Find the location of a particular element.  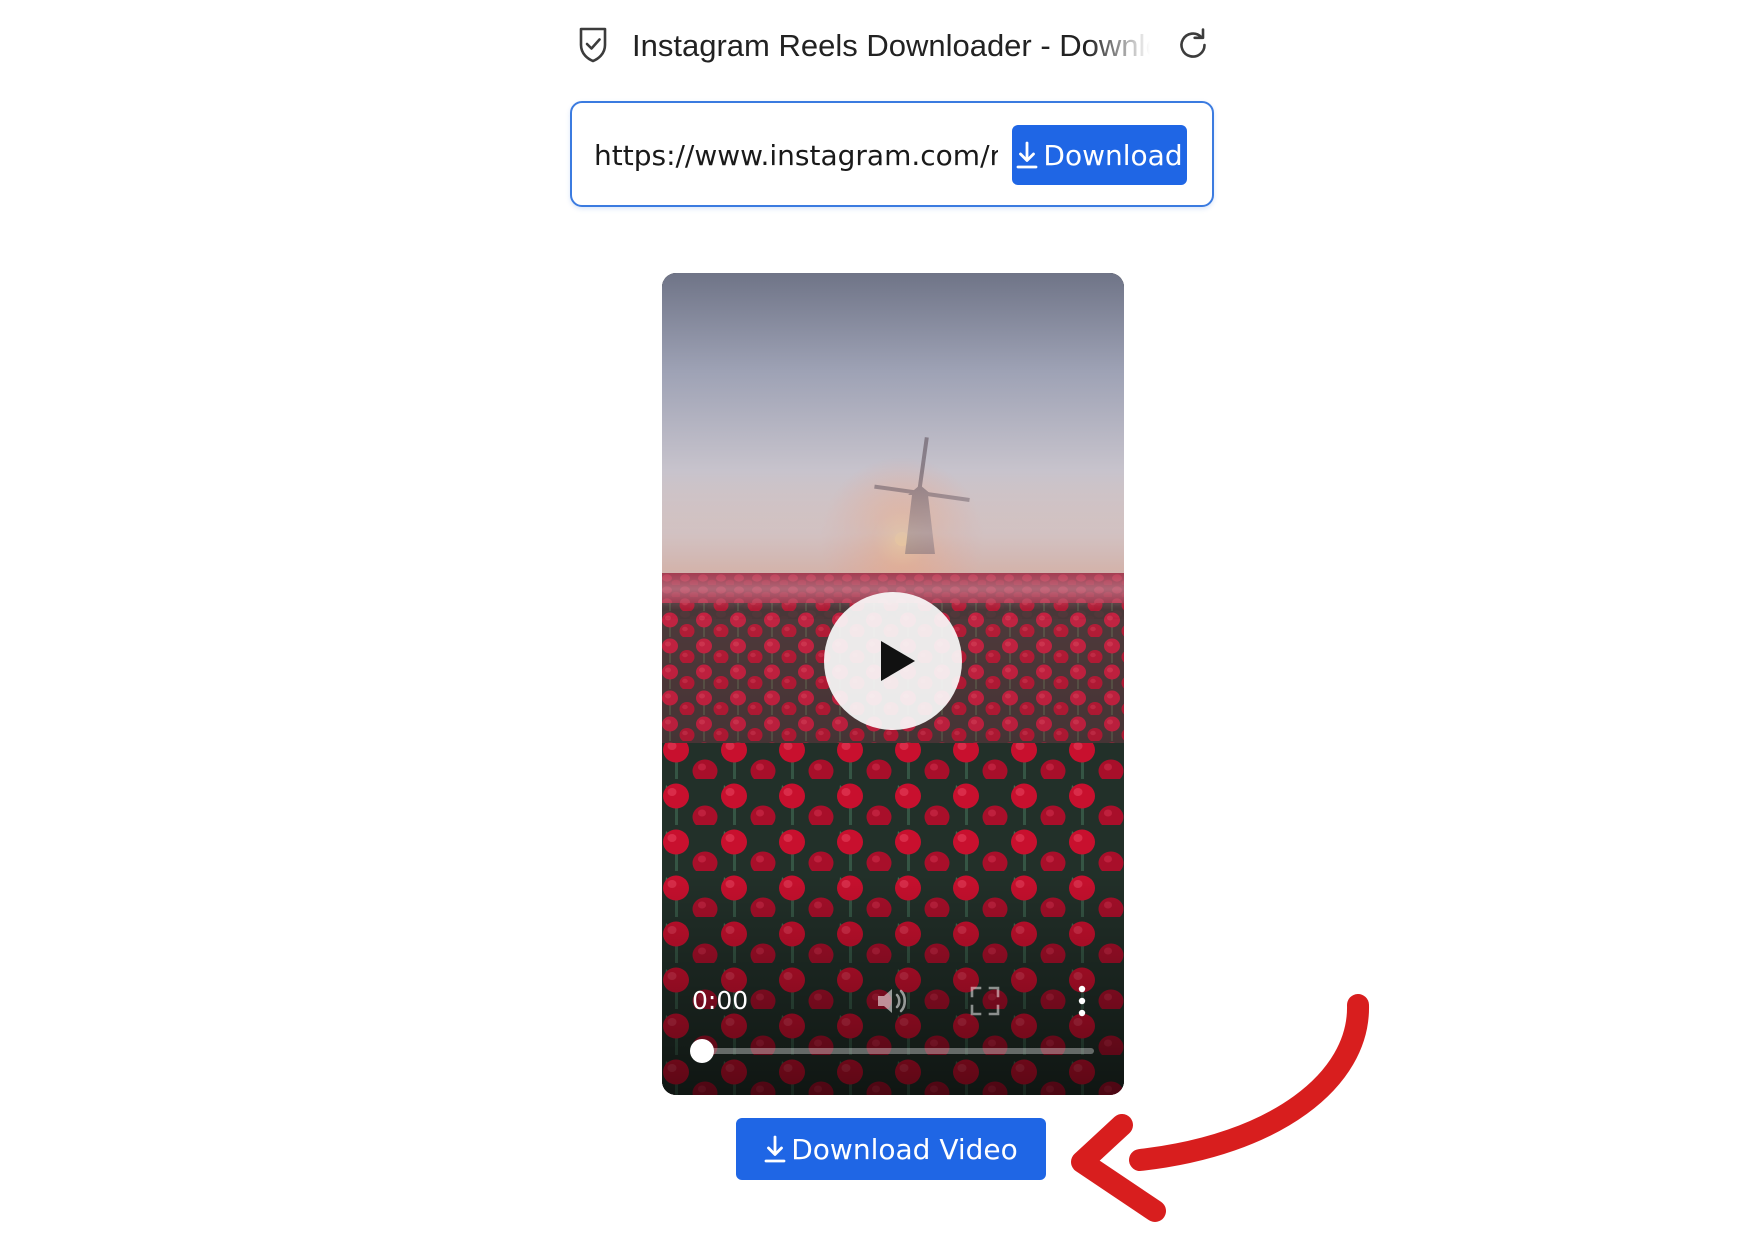

url-input is located at coordinates (796, 155).